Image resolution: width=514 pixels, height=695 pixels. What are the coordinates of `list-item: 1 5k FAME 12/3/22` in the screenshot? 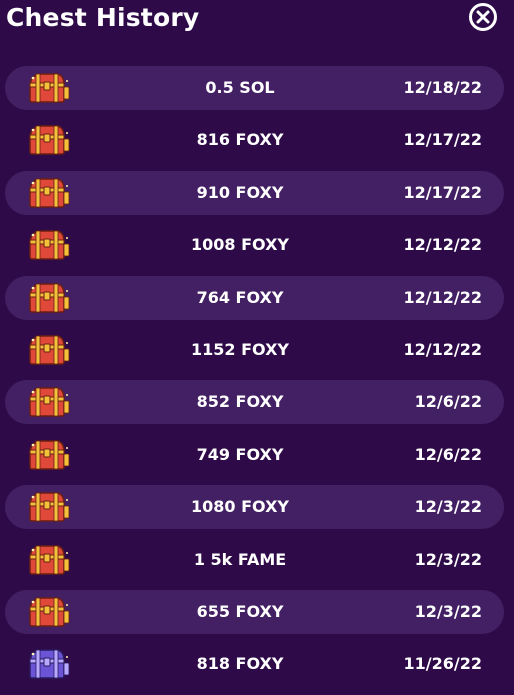 It's located at (254, 560).